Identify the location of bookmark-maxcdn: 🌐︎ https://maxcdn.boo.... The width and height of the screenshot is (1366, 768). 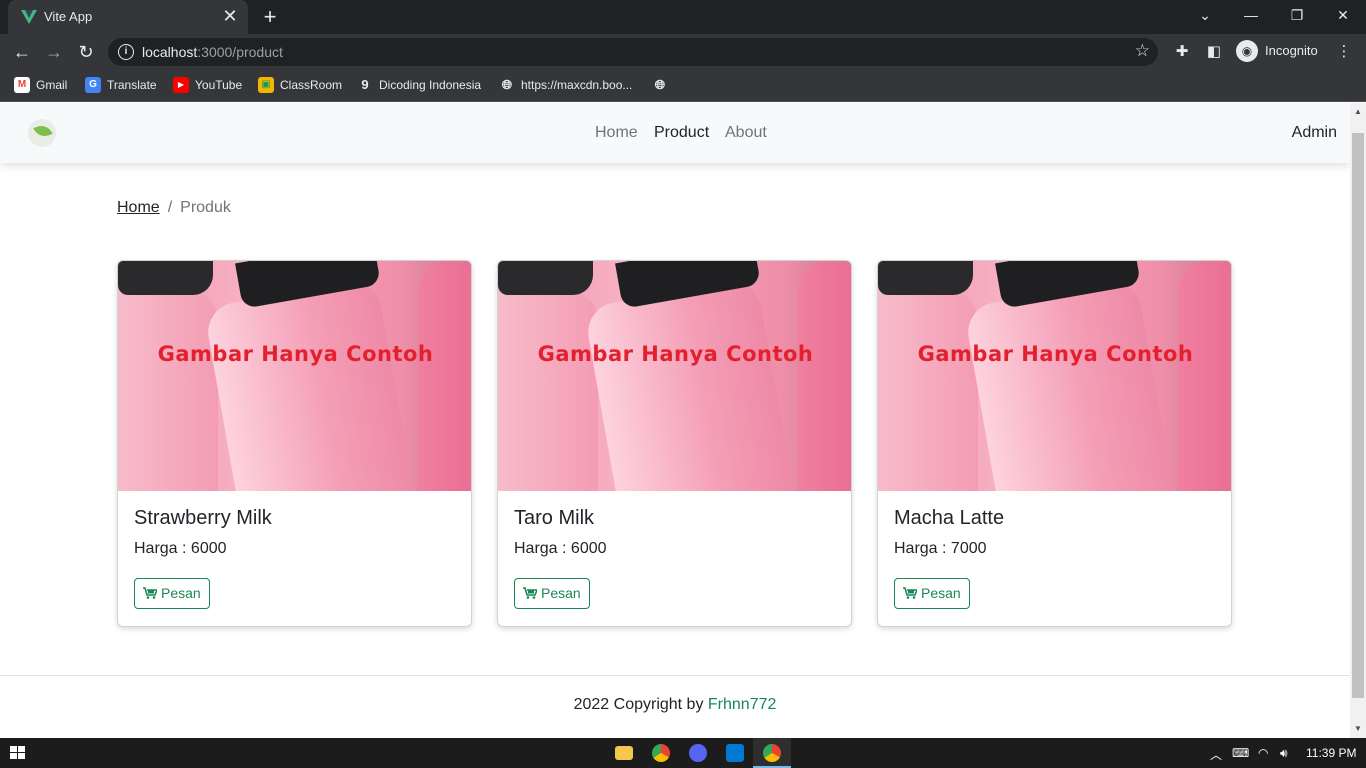
(566, 86).